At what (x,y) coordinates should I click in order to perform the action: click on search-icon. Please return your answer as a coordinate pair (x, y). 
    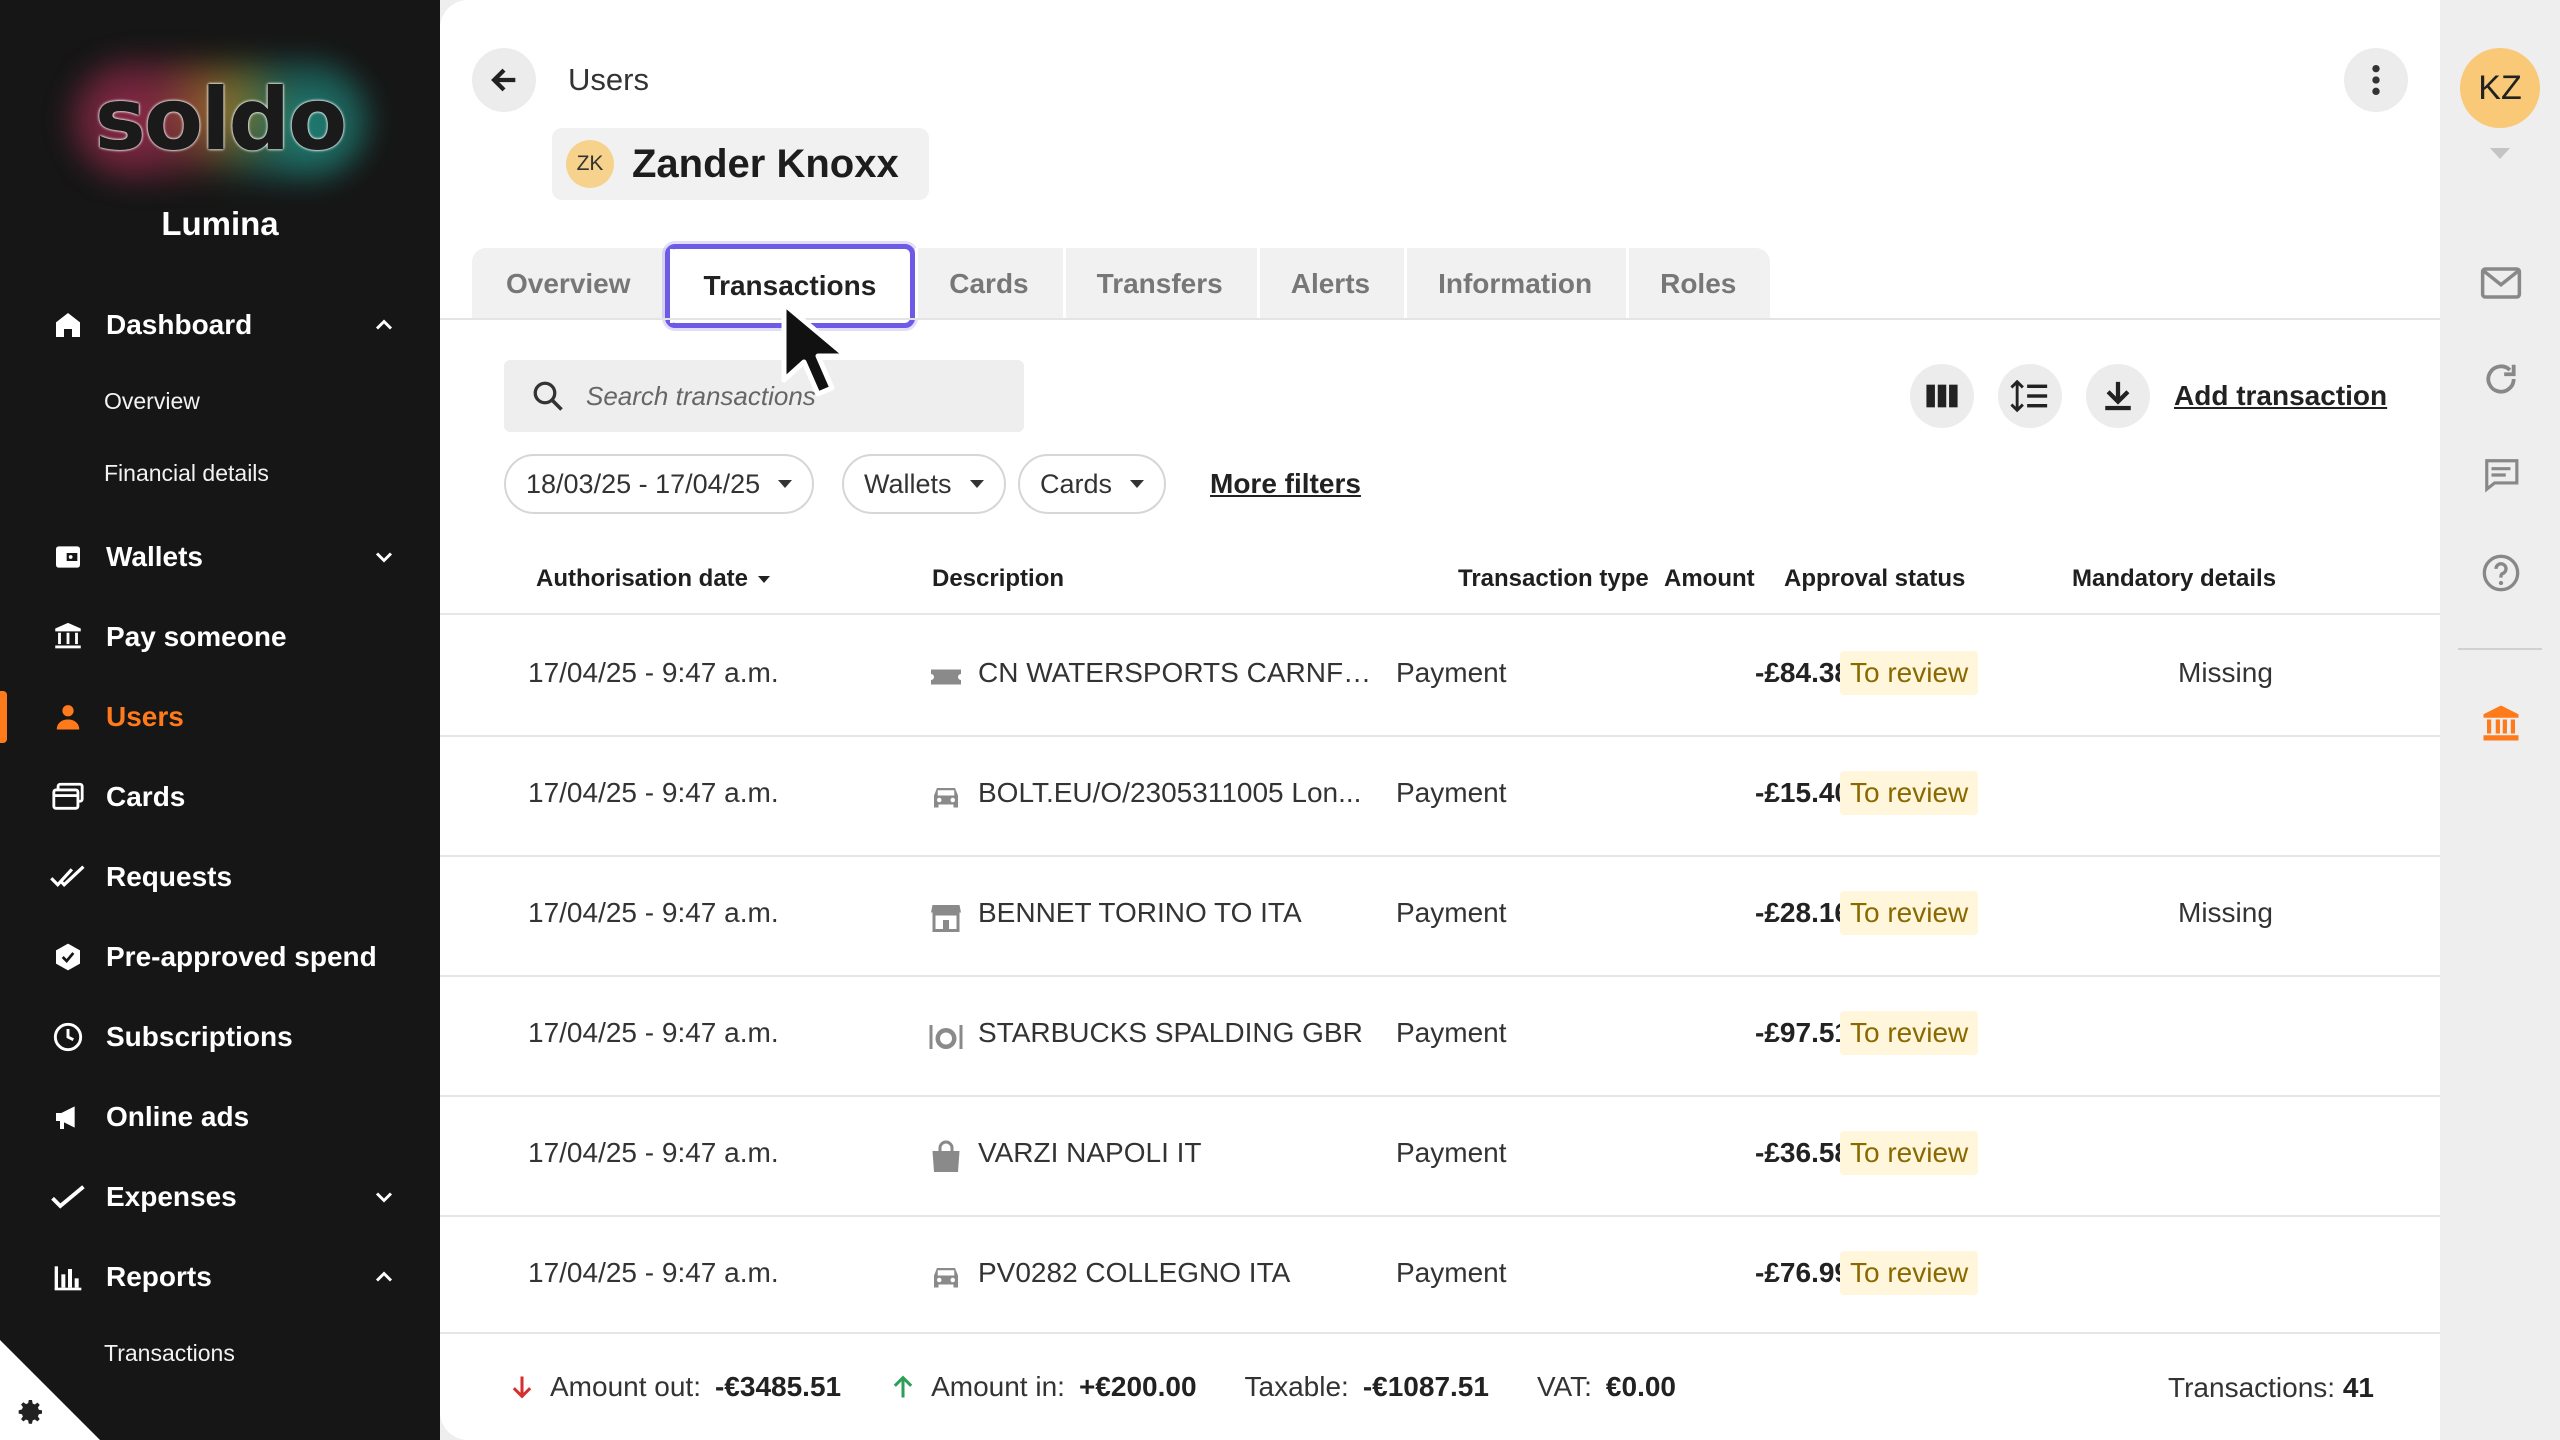
    Looking at the image, I should click on (548, 396).